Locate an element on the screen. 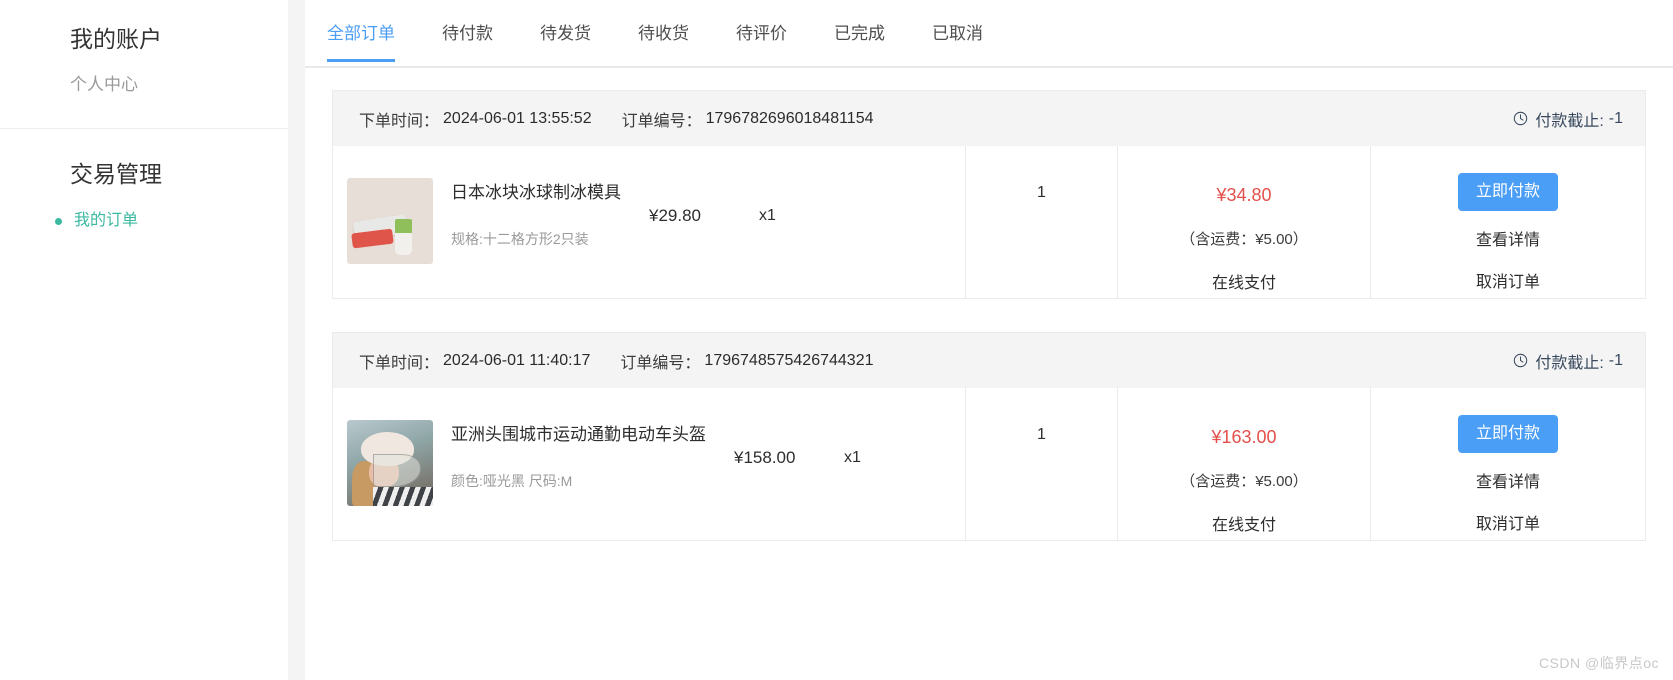 The image size is (1673, 680). unit-price: ¥158.00 is located at coordinates (765, 457).